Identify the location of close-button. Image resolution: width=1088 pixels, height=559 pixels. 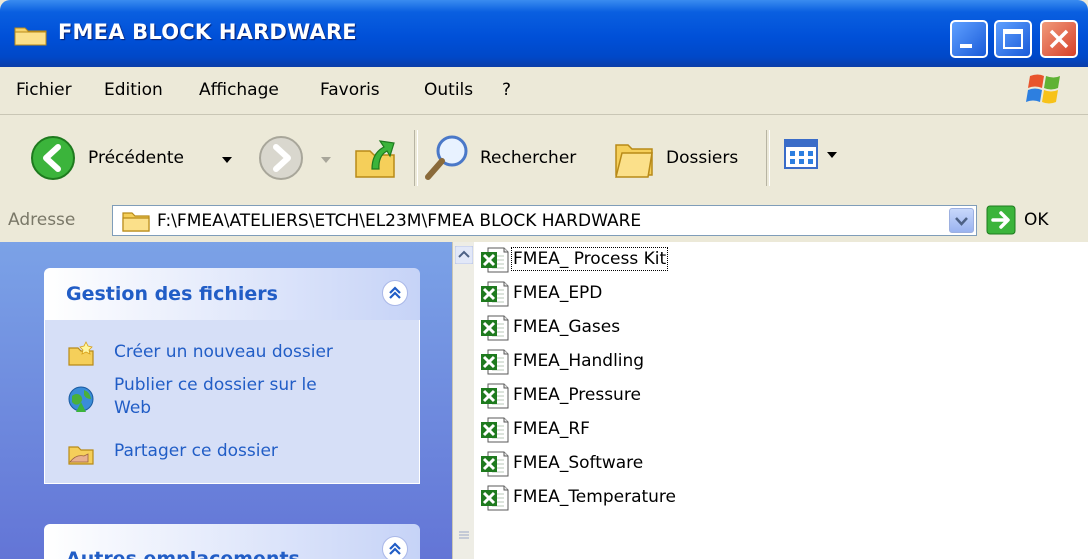
(1059, 39).